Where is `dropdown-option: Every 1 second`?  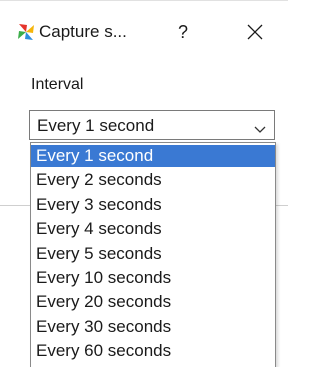 dropdown-option: Every 1 second is located at coordinates (153, 156).